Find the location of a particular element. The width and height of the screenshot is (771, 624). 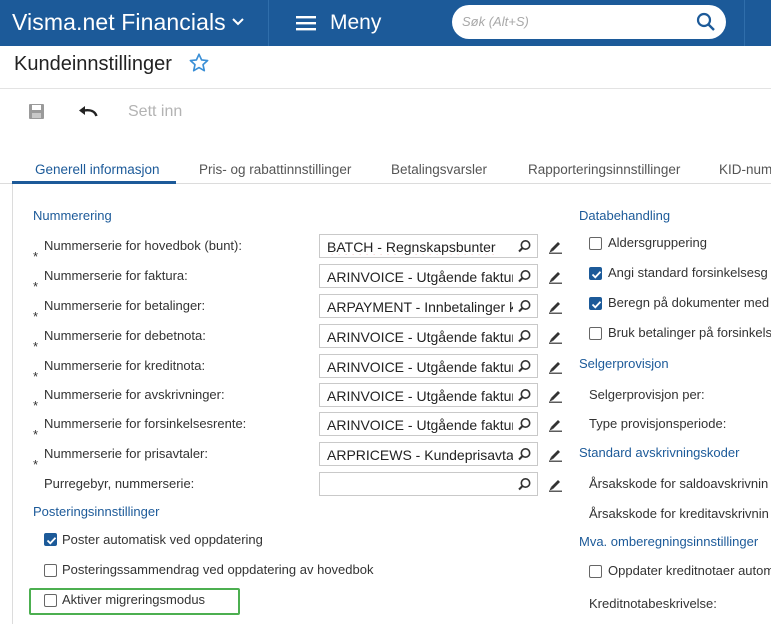

section-data-processing-title: Databehandling is located at coordinates (625, 215).